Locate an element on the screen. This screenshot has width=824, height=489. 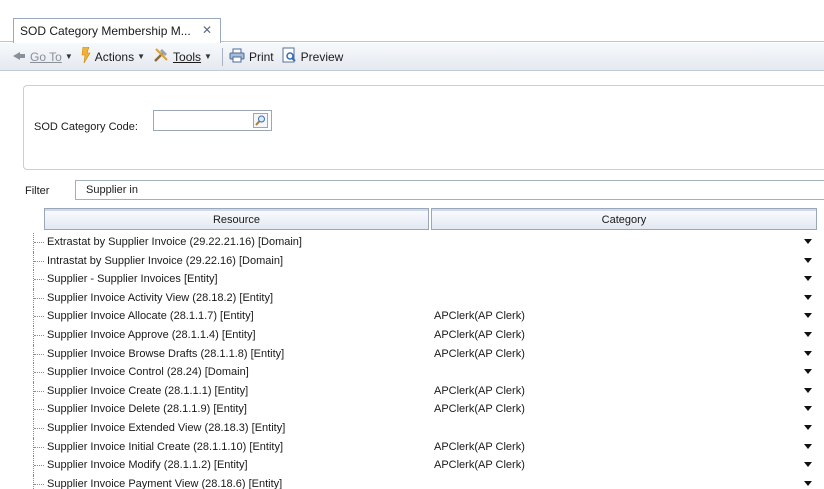
tools-button: Tools ▼ is located at coordinates (182, 56).